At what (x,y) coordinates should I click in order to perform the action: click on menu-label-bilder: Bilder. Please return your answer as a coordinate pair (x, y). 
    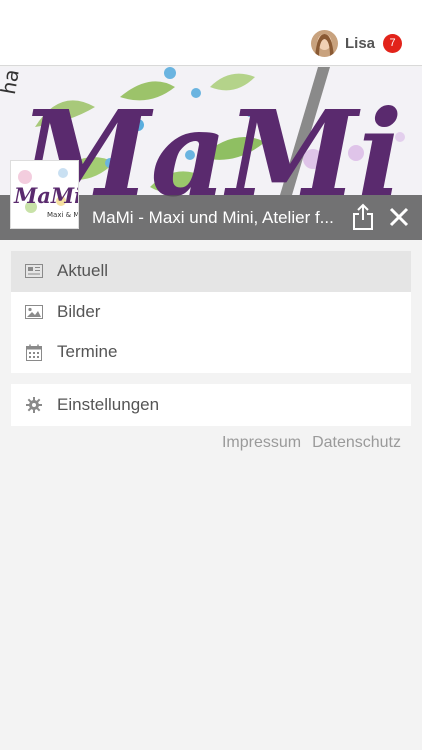
    Looking at the image, I should click on (79, 311).